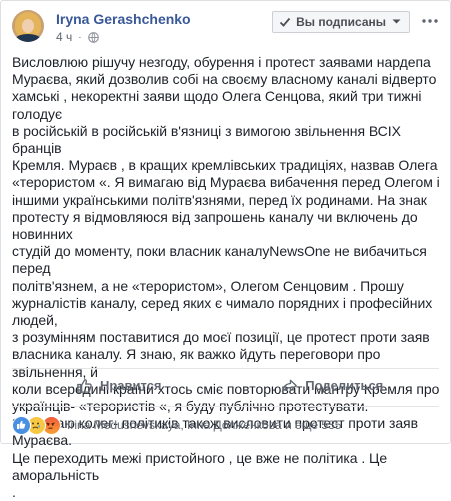 This screenshot has height=501, width=451. I want to click on subscribed-button: Вы подписаны, so click(341, 22).